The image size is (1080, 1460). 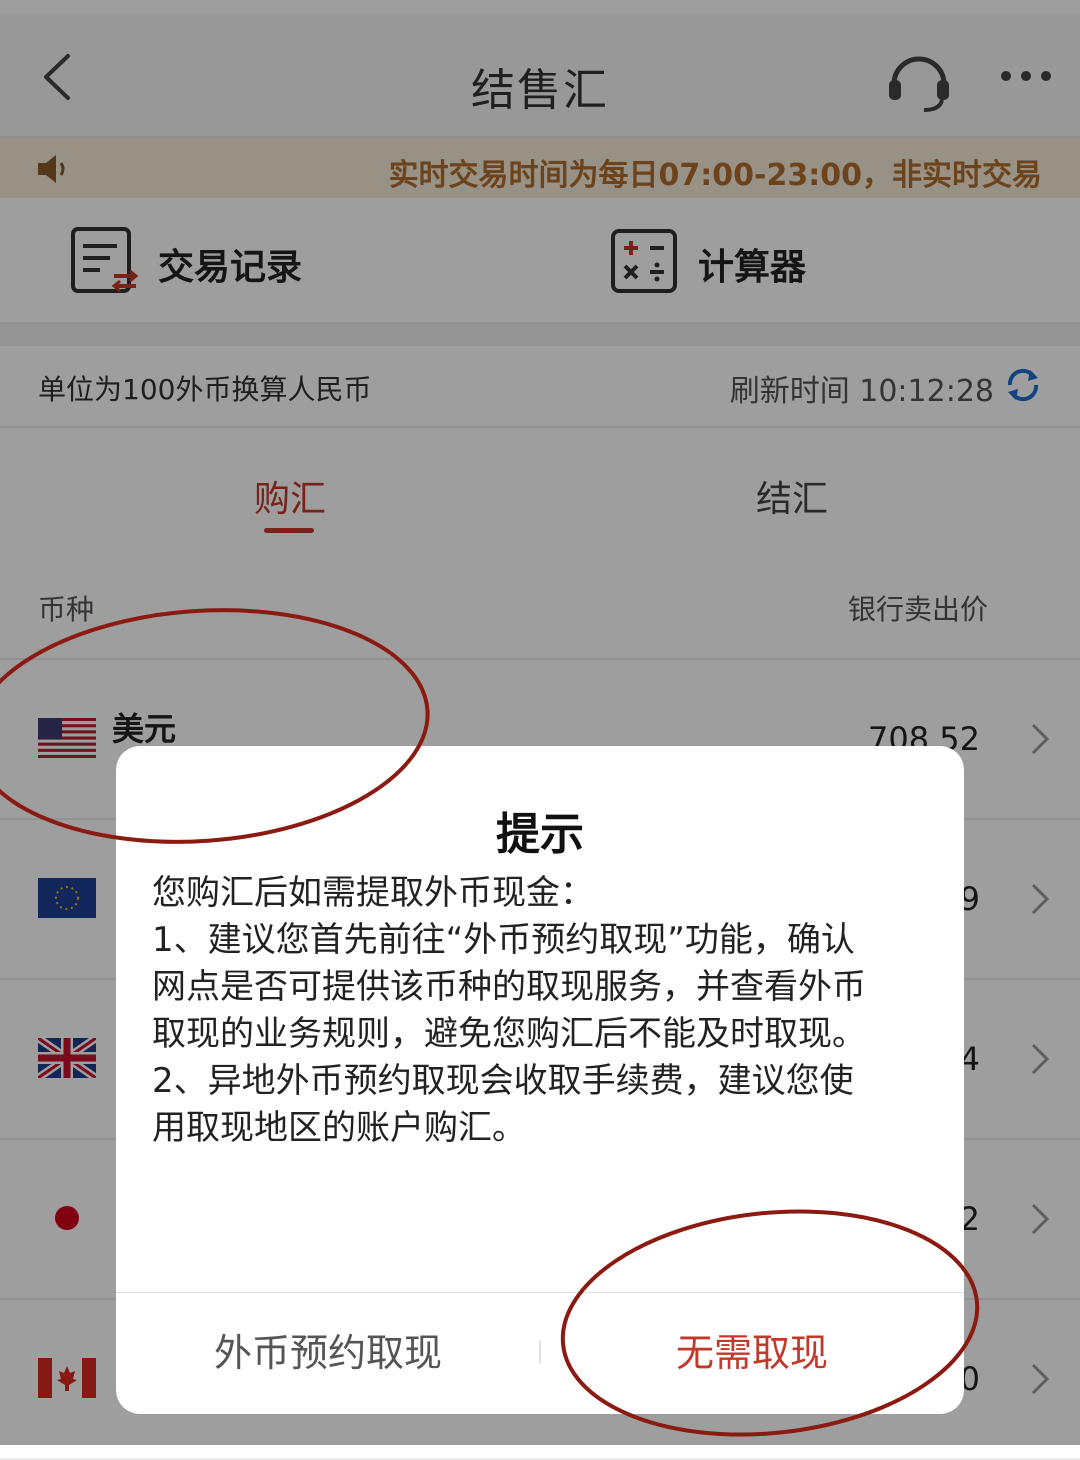 What do you see at coordinates (503, 1081) in the screenshot?
I see `dialog-body-line: 2、异地外币预约取现会收取手续费，建议您使` at bounding box center [503, 1081].